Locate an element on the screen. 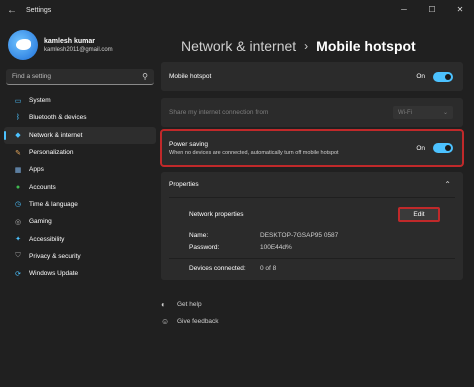  sidebar-item-label: Personalization is located at coordinates (51, 153).